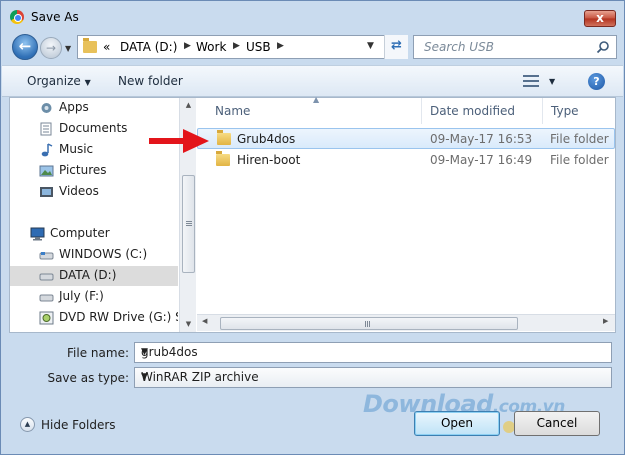  I want to click on hide-folders-label: Hide Folders, so click(78, 425).